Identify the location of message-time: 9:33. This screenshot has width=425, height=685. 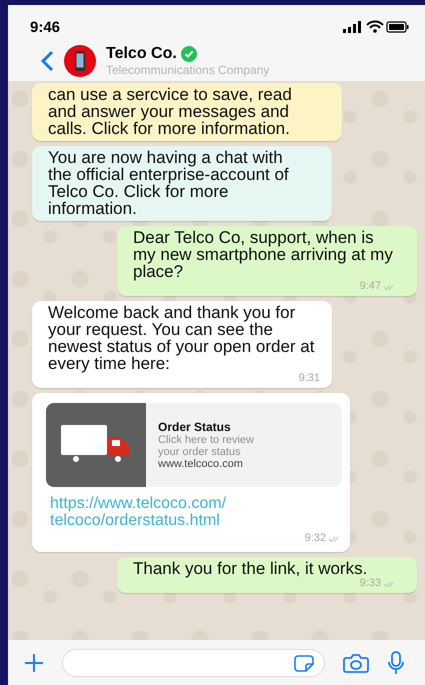
(370, 583).